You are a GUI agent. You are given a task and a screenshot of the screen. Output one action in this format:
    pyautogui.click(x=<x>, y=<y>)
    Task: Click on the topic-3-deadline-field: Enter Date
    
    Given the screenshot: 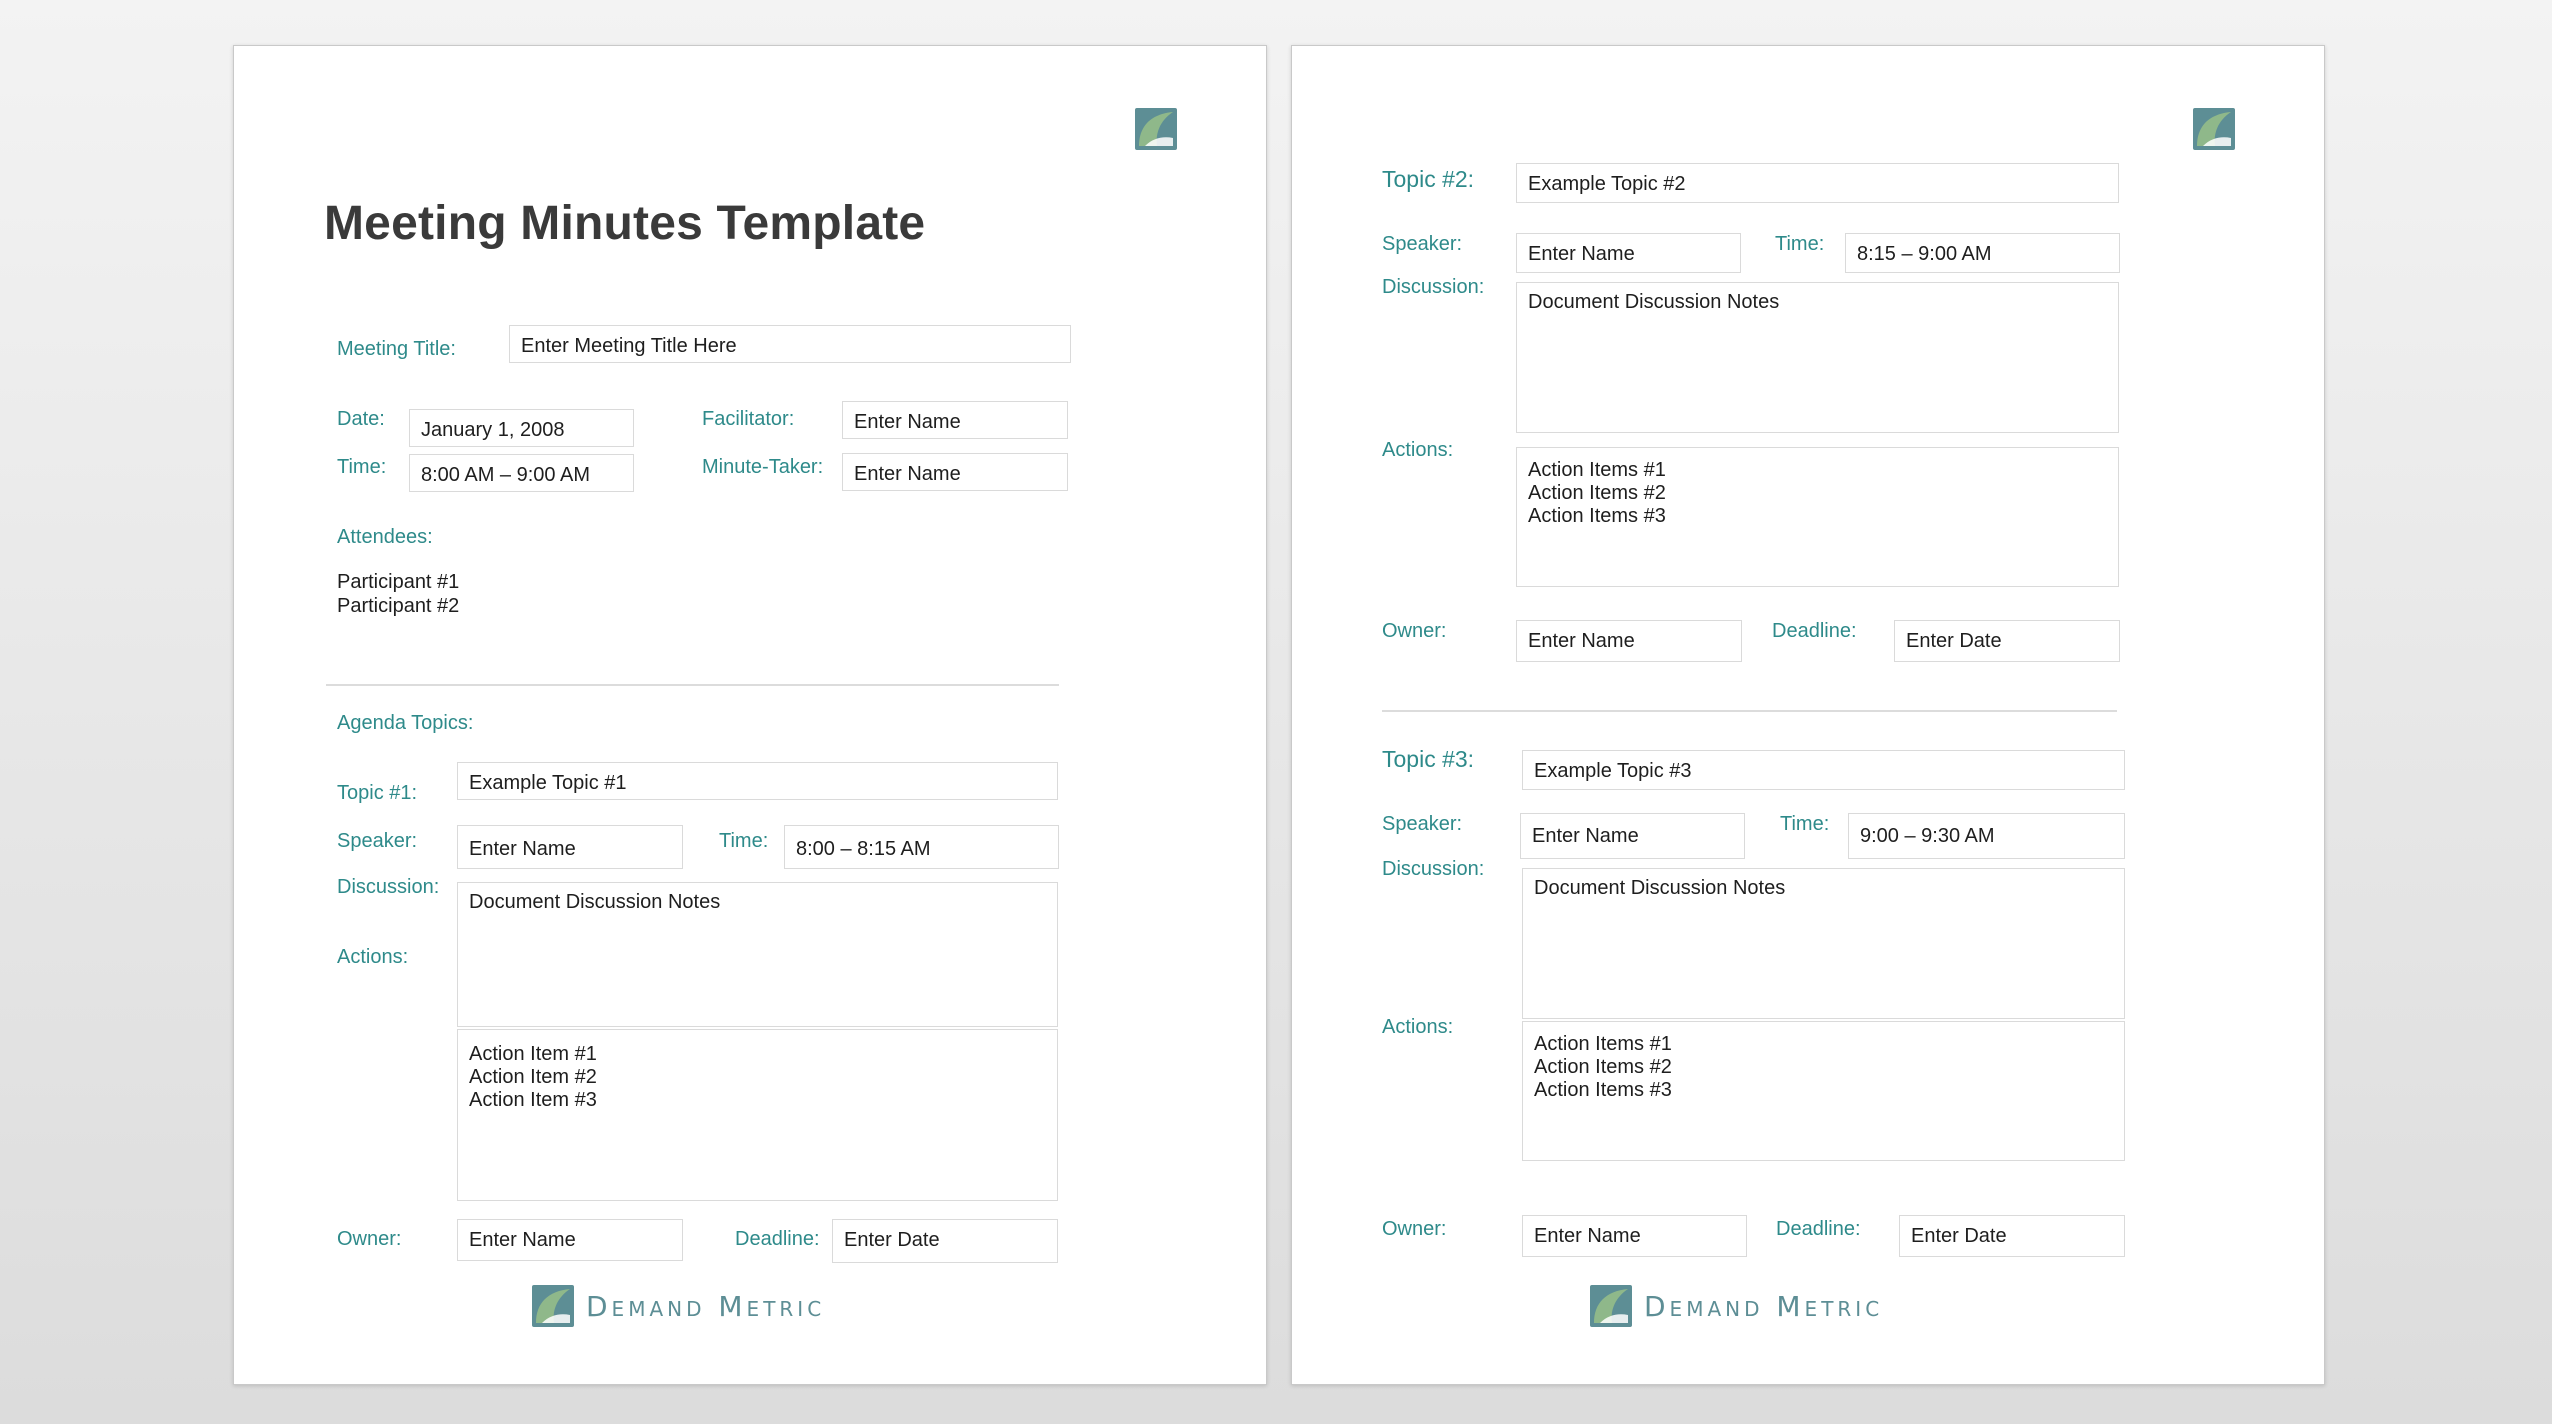 What is the action you would take?
    pyautogui.click(x=2012, y=1236)
    